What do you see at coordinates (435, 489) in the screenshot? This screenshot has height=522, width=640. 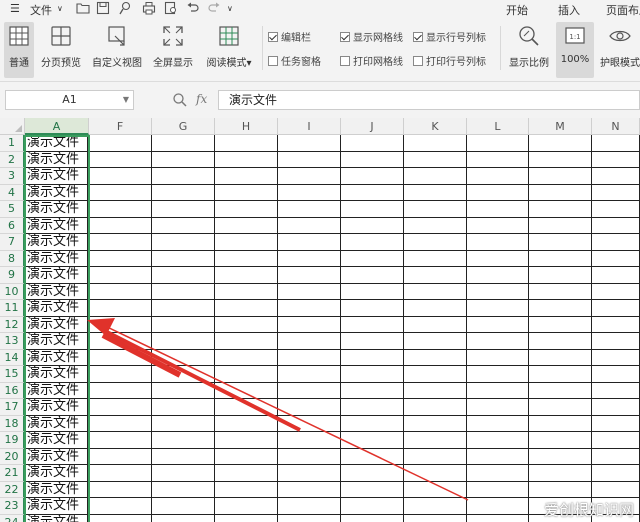 I see `cell-k22` at bounding box center [435, 489].